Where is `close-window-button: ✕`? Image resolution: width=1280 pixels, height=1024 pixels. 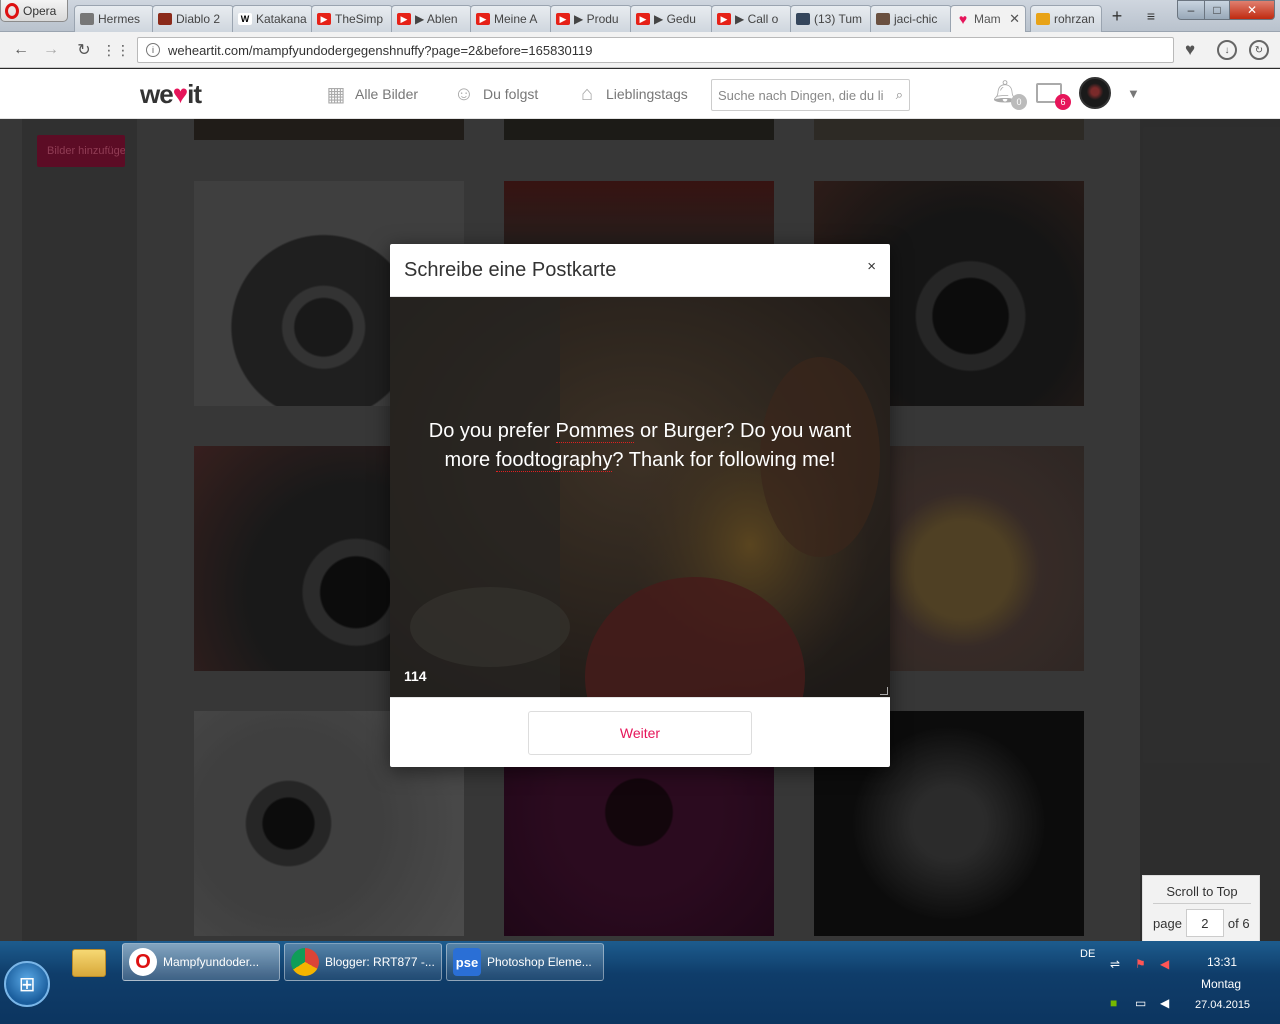
close-window-button: ✕ is located at coordinates (1252, 10).